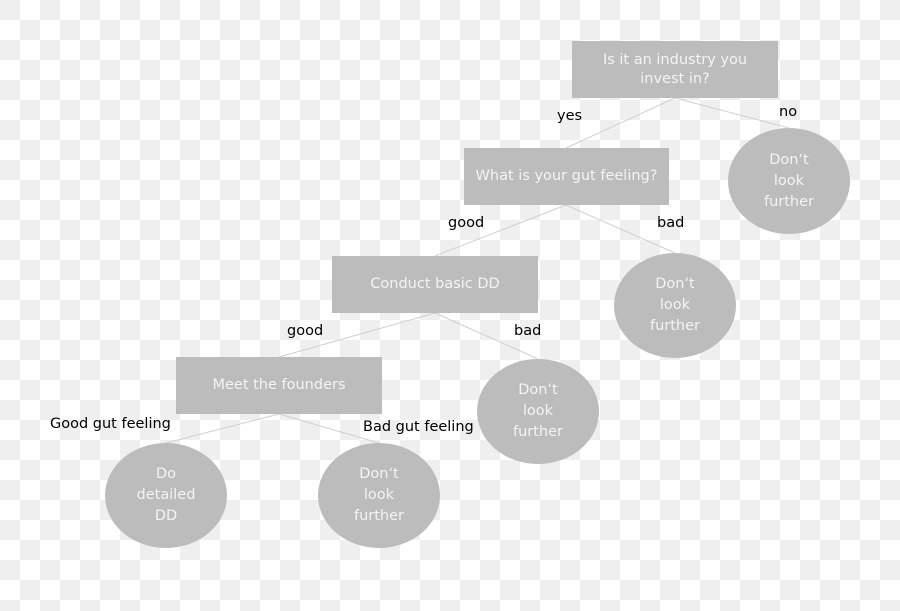 The height and width of the screenshot is (611, 900). What do you see at coordinates (671, 223) in the screenshot?
I see `edge-label-gut-bad: bad` at bounding box center [671, 223].